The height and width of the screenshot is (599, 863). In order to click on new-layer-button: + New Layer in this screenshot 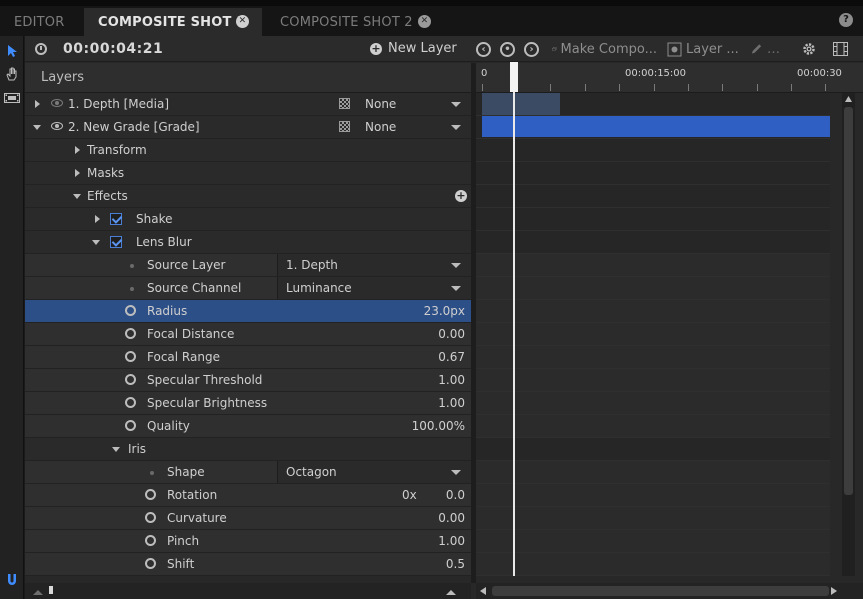, I will do `click(413, 48)`.